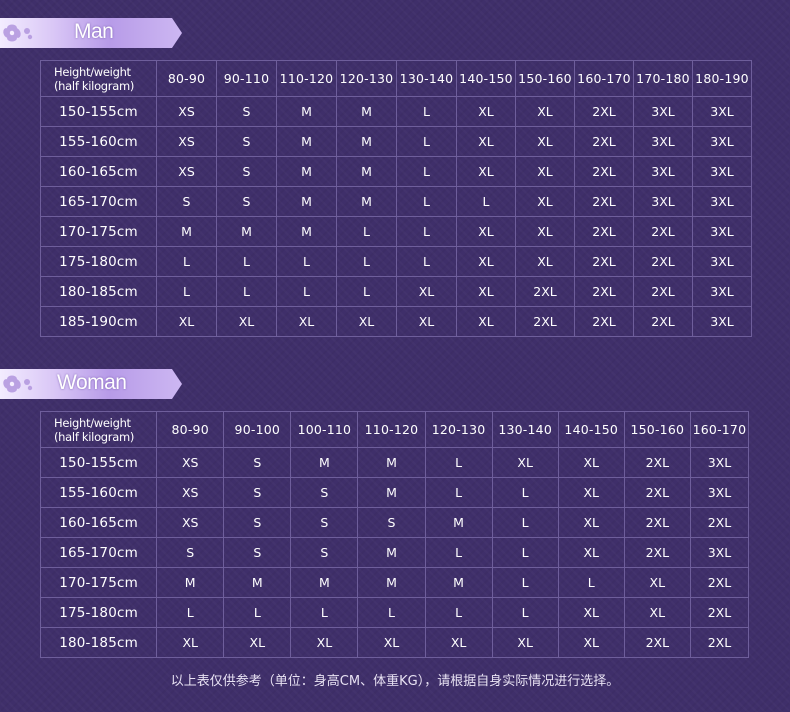  What do you see at coordinates (545, 78) in the screenshot?
I see `weight-column-header: 150-160` at bounding box center [545, 78].